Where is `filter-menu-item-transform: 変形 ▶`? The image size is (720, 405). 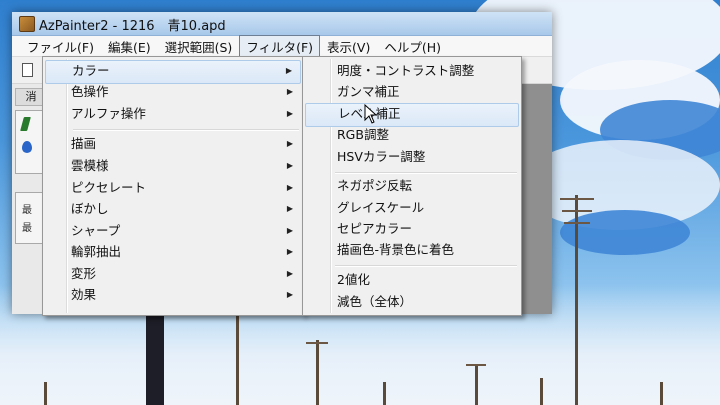
filter-menu-item-transform: 変形 ▶ is located at coordinates (173, 274).